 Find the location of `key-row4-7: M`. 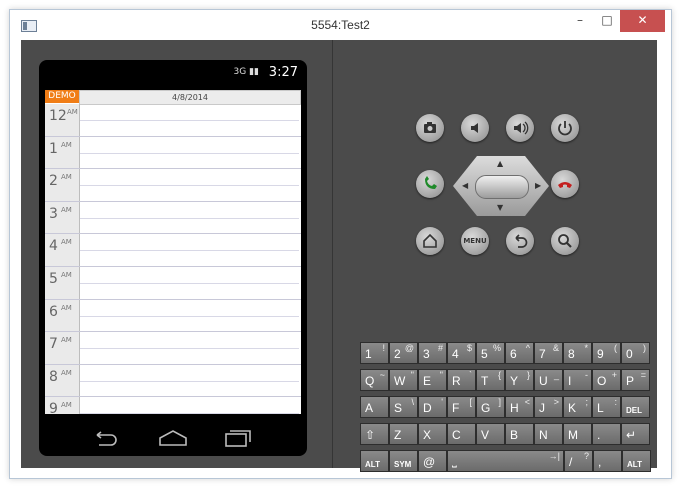

key-row4-7: M is located at coordinates (577, 434).